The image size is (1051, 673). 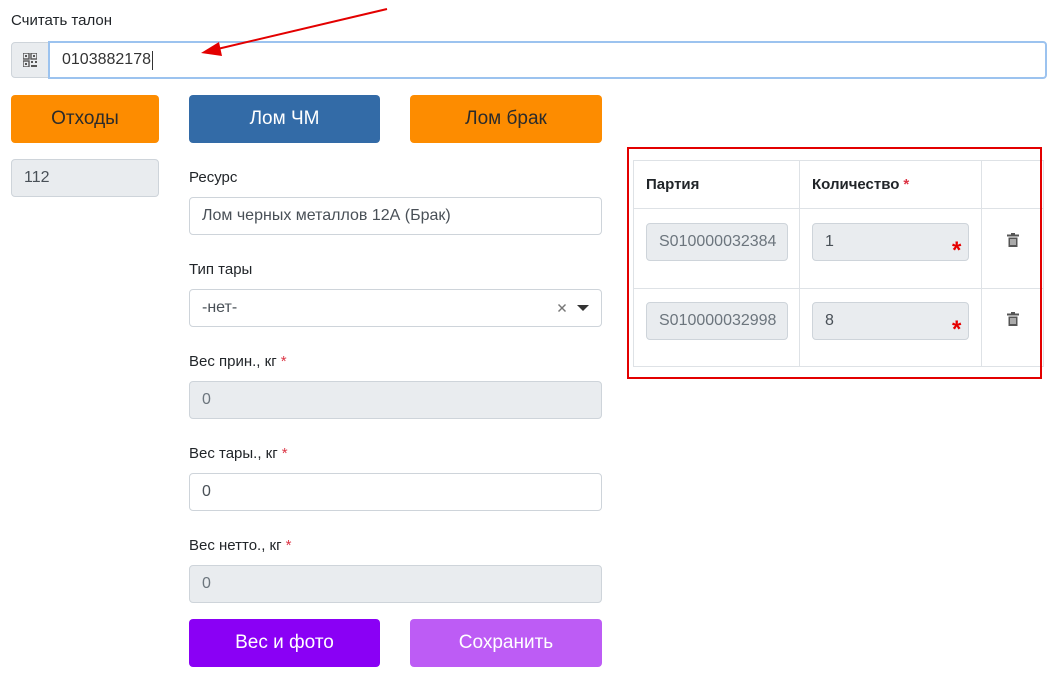 I want to click on ticket-count-field: 112, so click(x=85, y=178).